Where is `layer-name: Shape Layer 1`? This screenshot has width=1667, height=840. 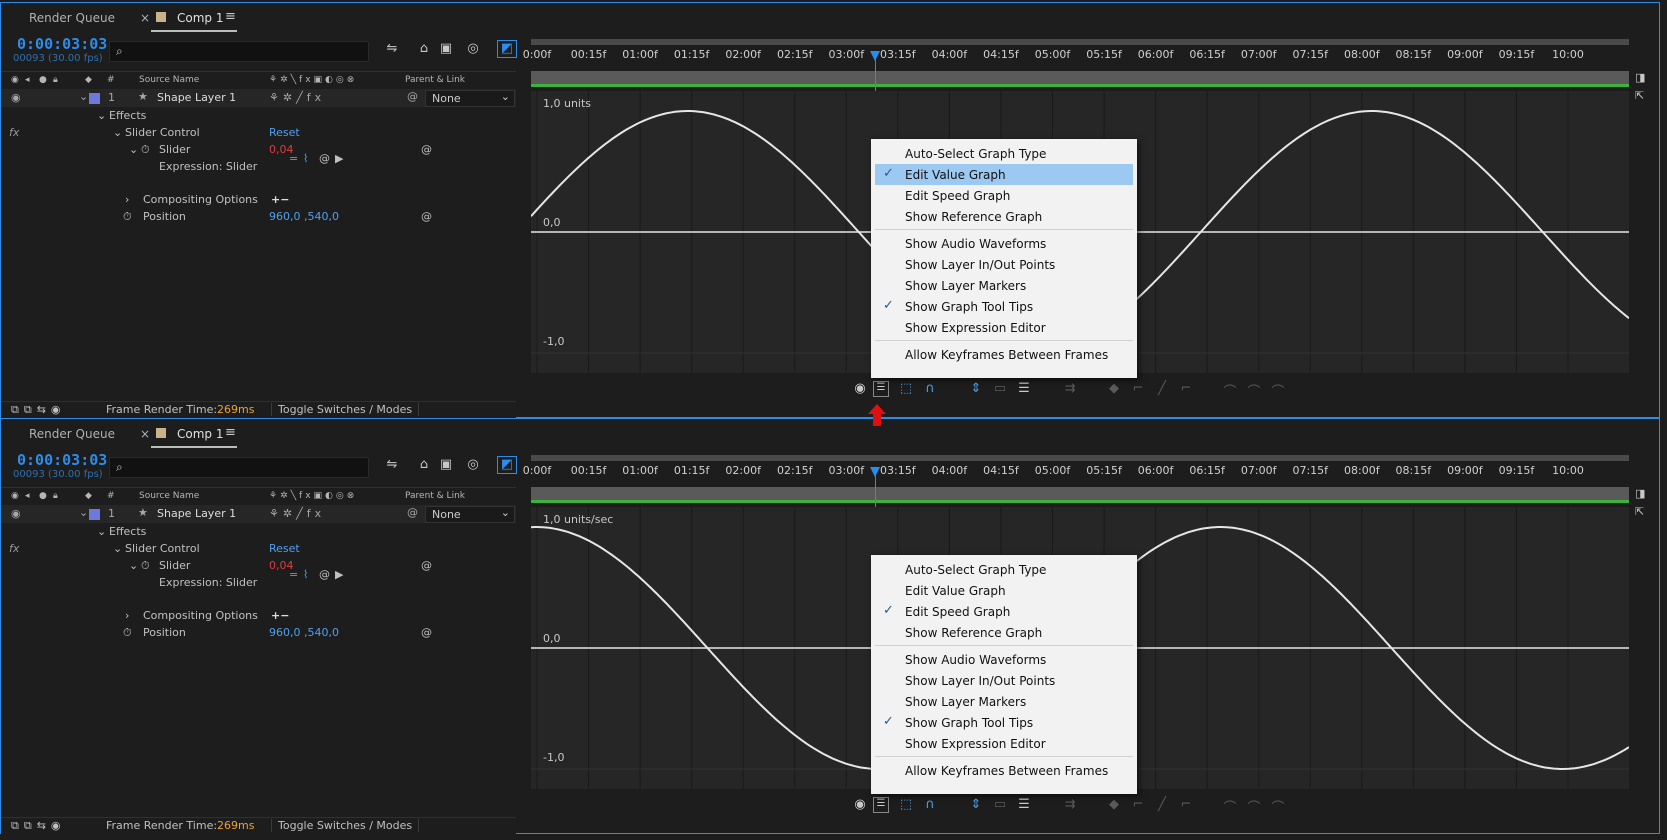 layer-name: Shape Layer 1 is located at coordinates (196, 97).